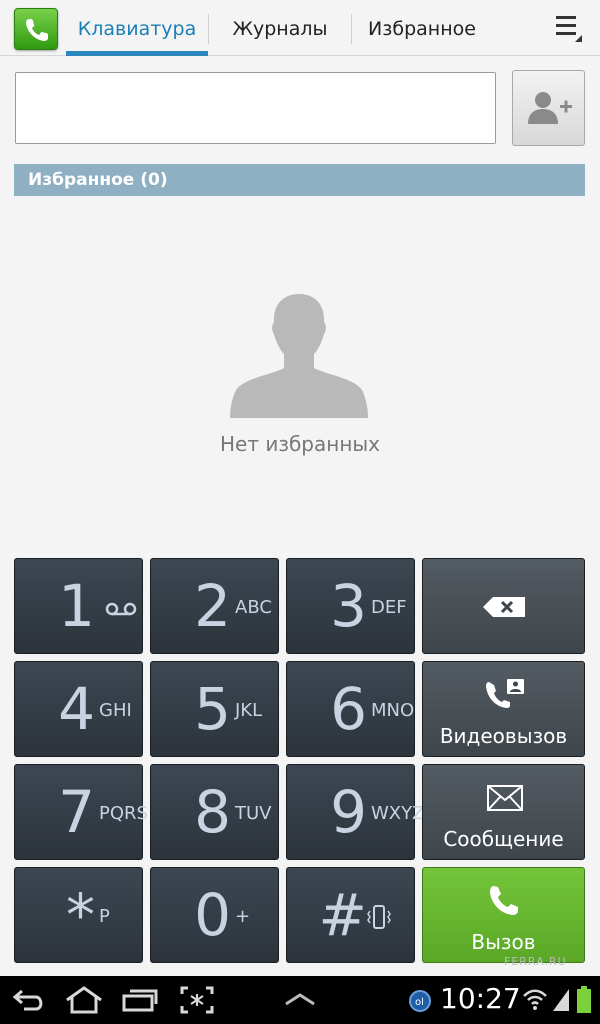 The height and width of the screenshot is (1024, 600). What do you see at coordinates (535, 961) in the screenshot?
I see `watermark: FERRA.RU` at bounding box center [535, 961].